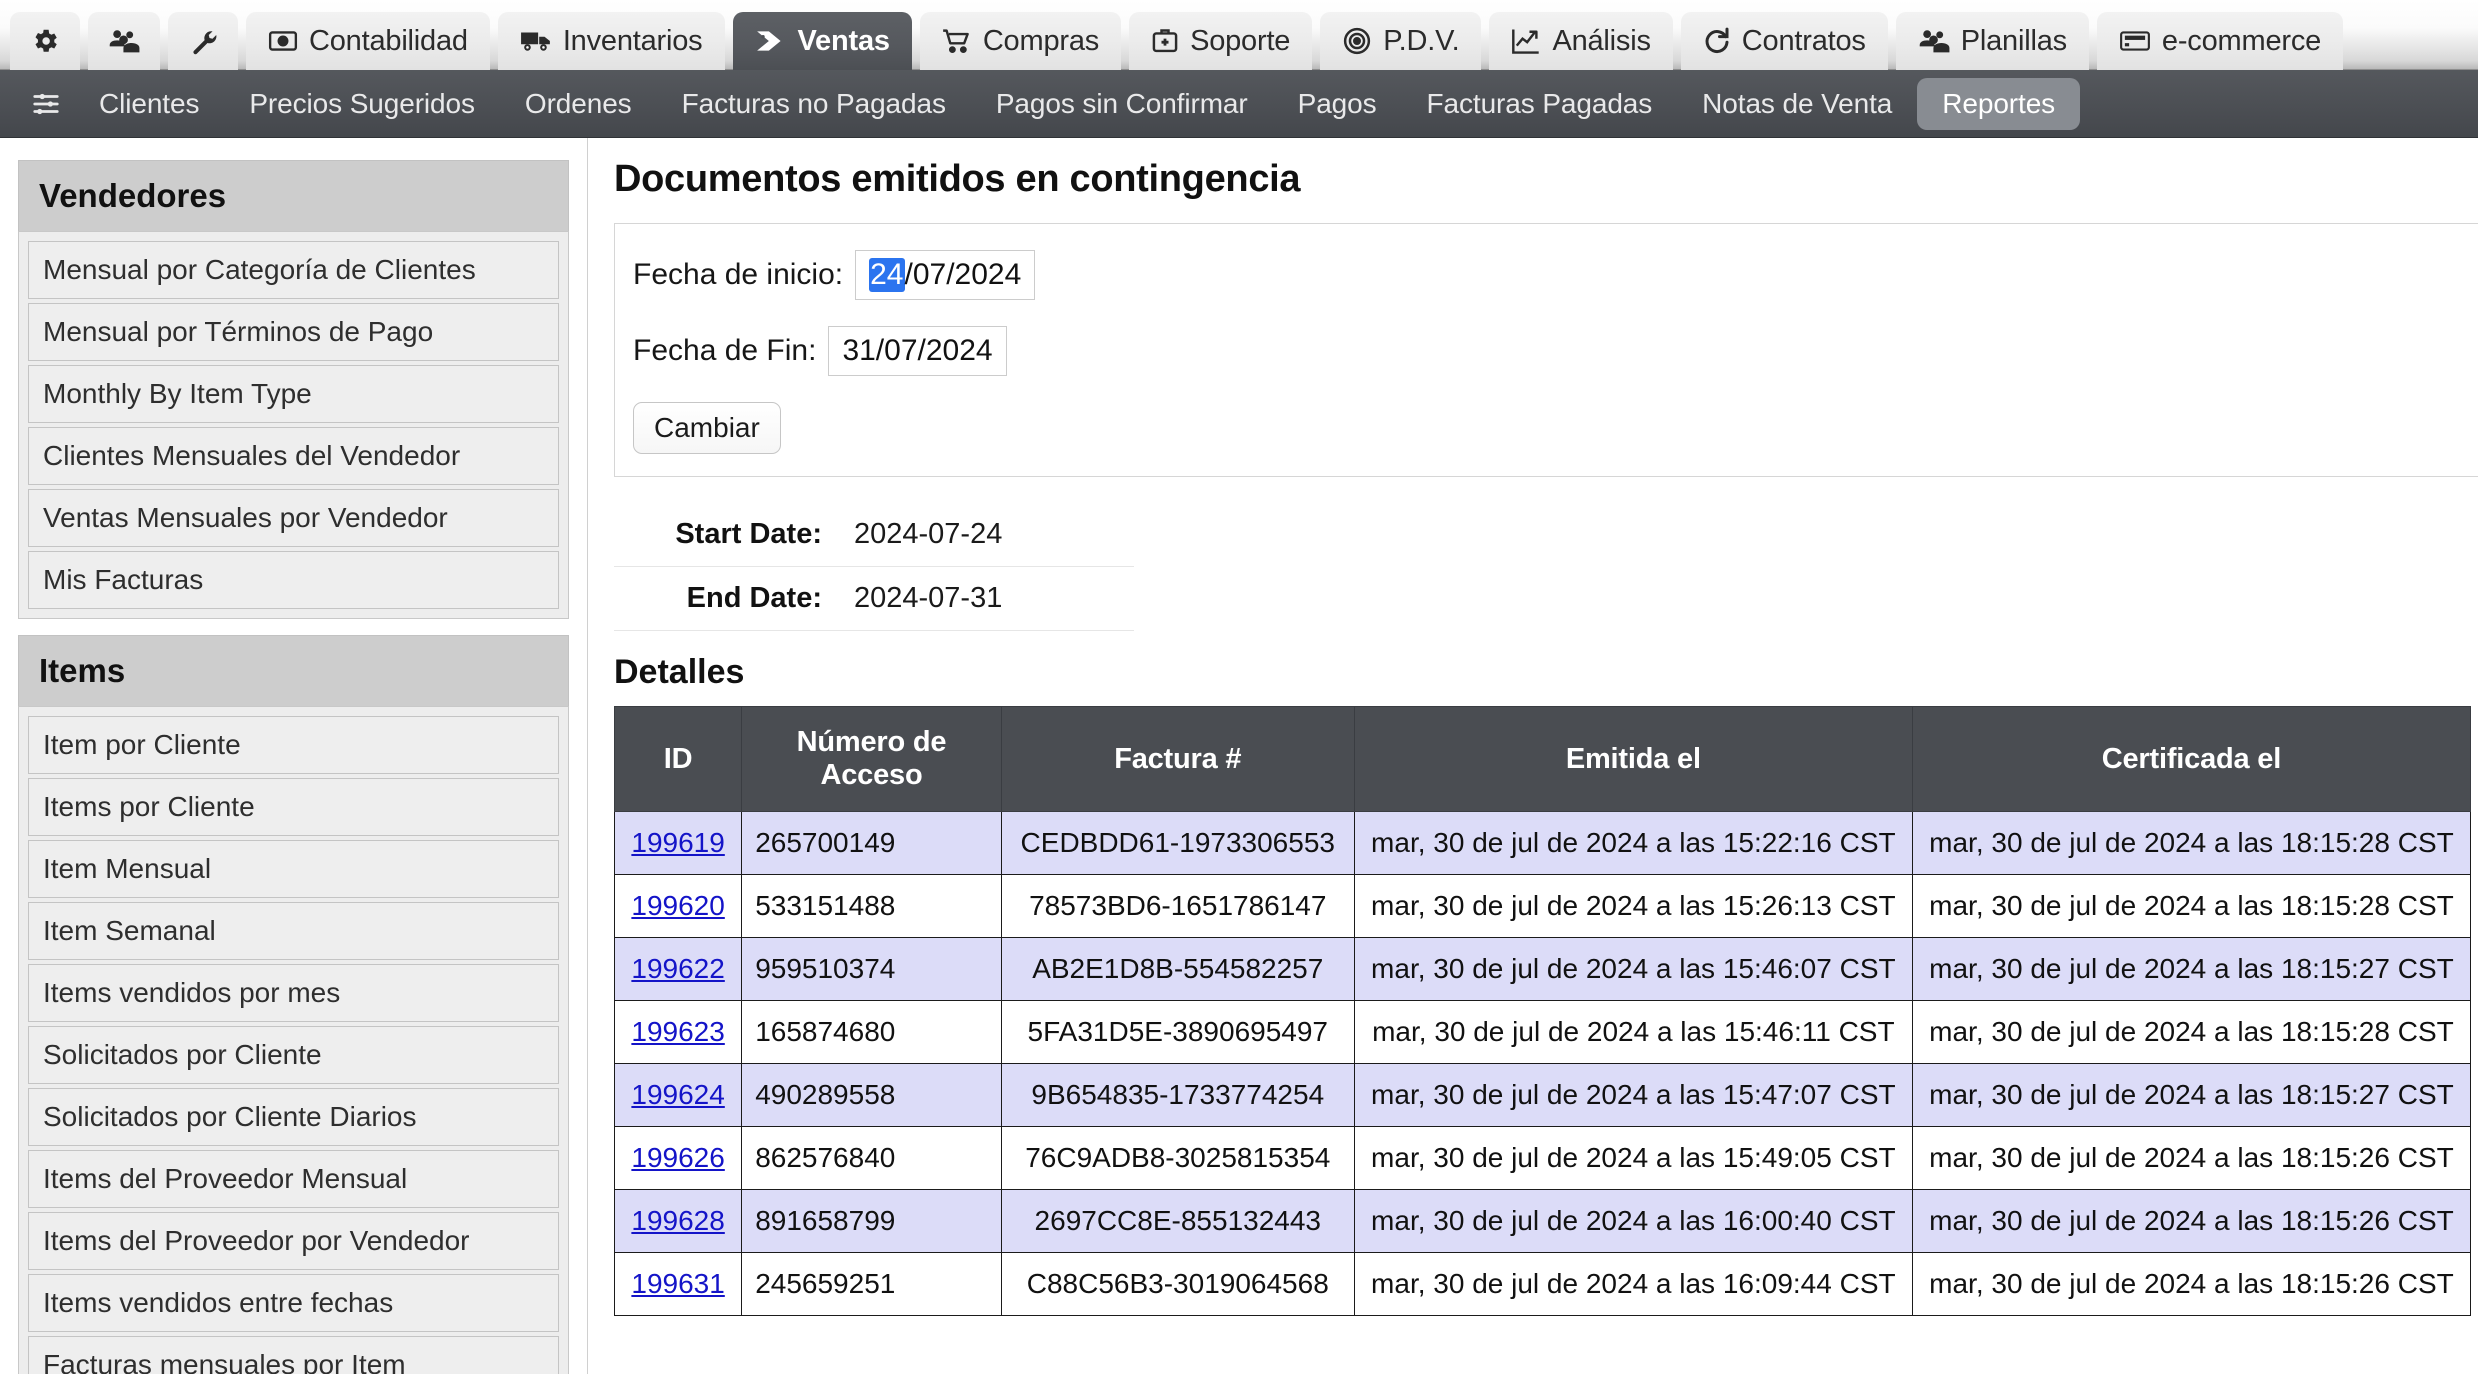  I want to click on table-cell-factura: 78573BD6-1651786147, so click(1177, 906).